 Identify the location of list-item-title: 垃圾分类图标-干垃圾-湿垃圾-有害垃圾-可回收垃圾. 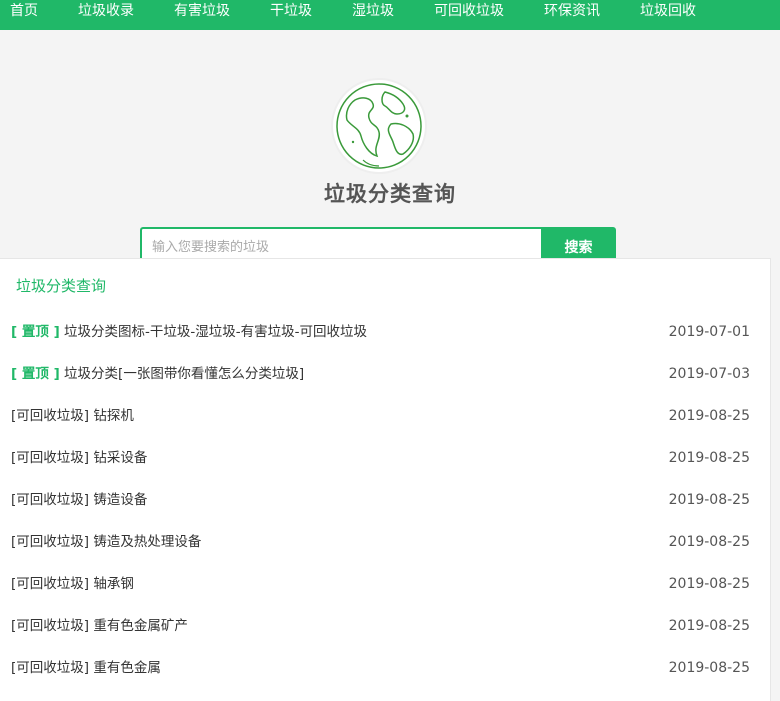
(216, 332).